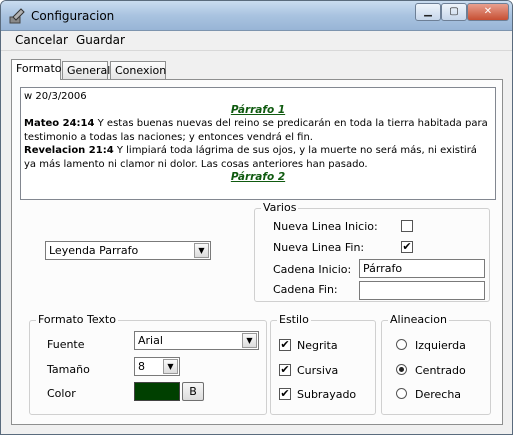 The height and width of the screenshot is (435, 513). Describe the element at coordinates (69, 150) in the screenshot. I see `verse-2-ref: Revelacion 21:4` at that location.